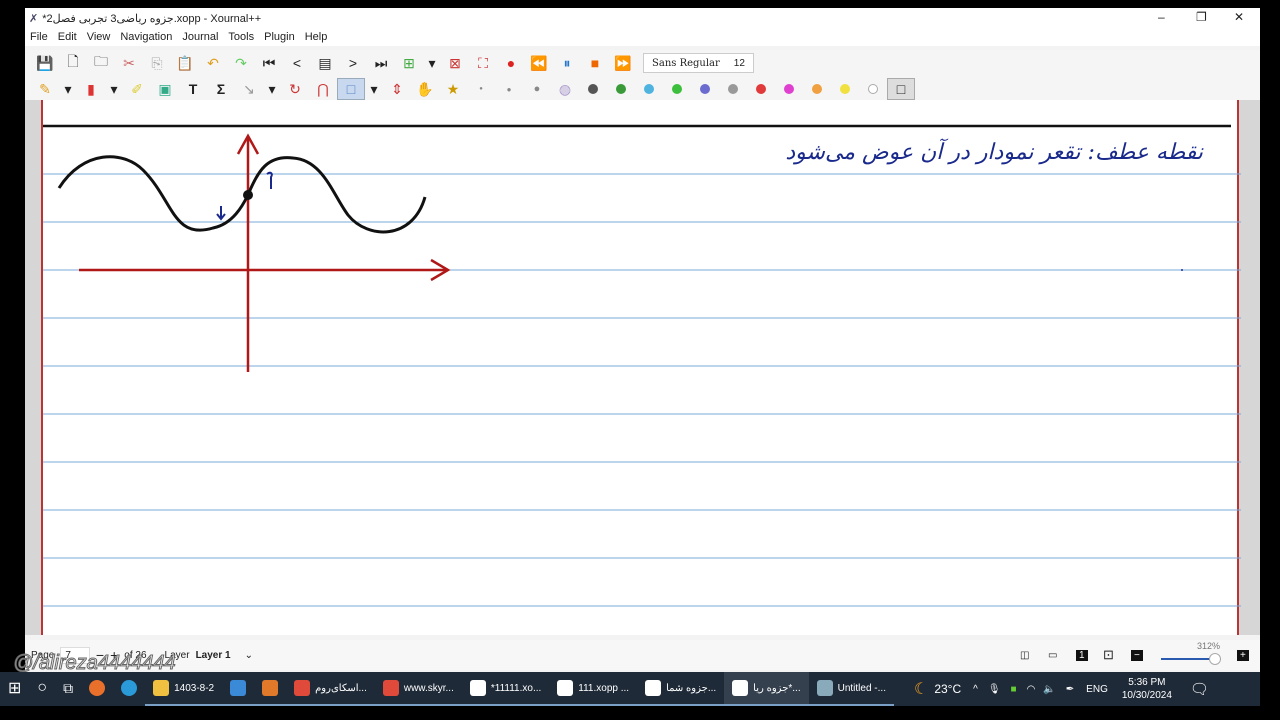 The width and height of the screenshot is (1280, 720). What do you see at coordinates (994, 689) in the screenshot?
I see `microphone-icon: 🎙` at bounding box center [994, 689].